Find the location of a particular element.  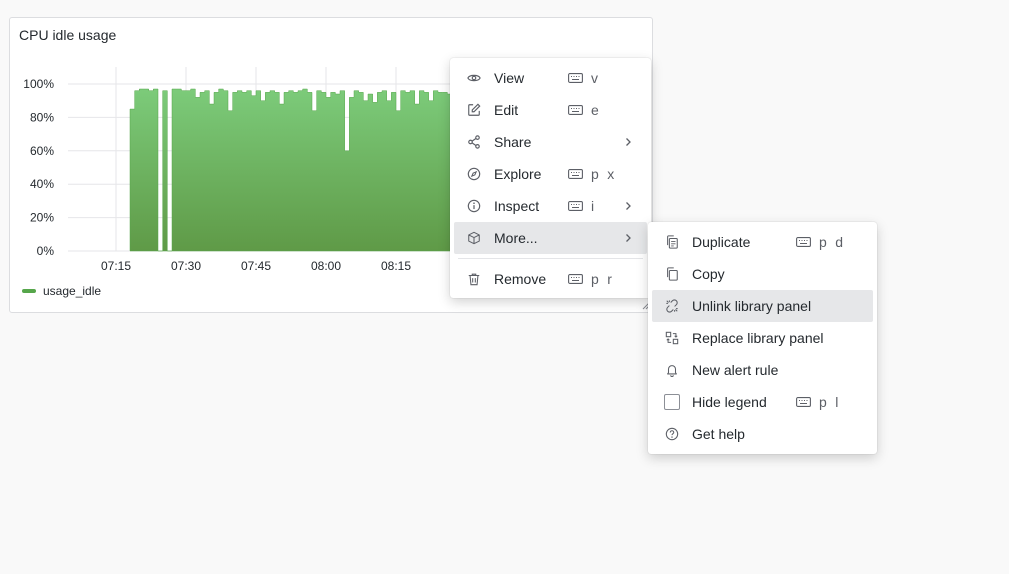

menu-item-hide-legend: Hide legend p l is located at coordinates (762, 402).